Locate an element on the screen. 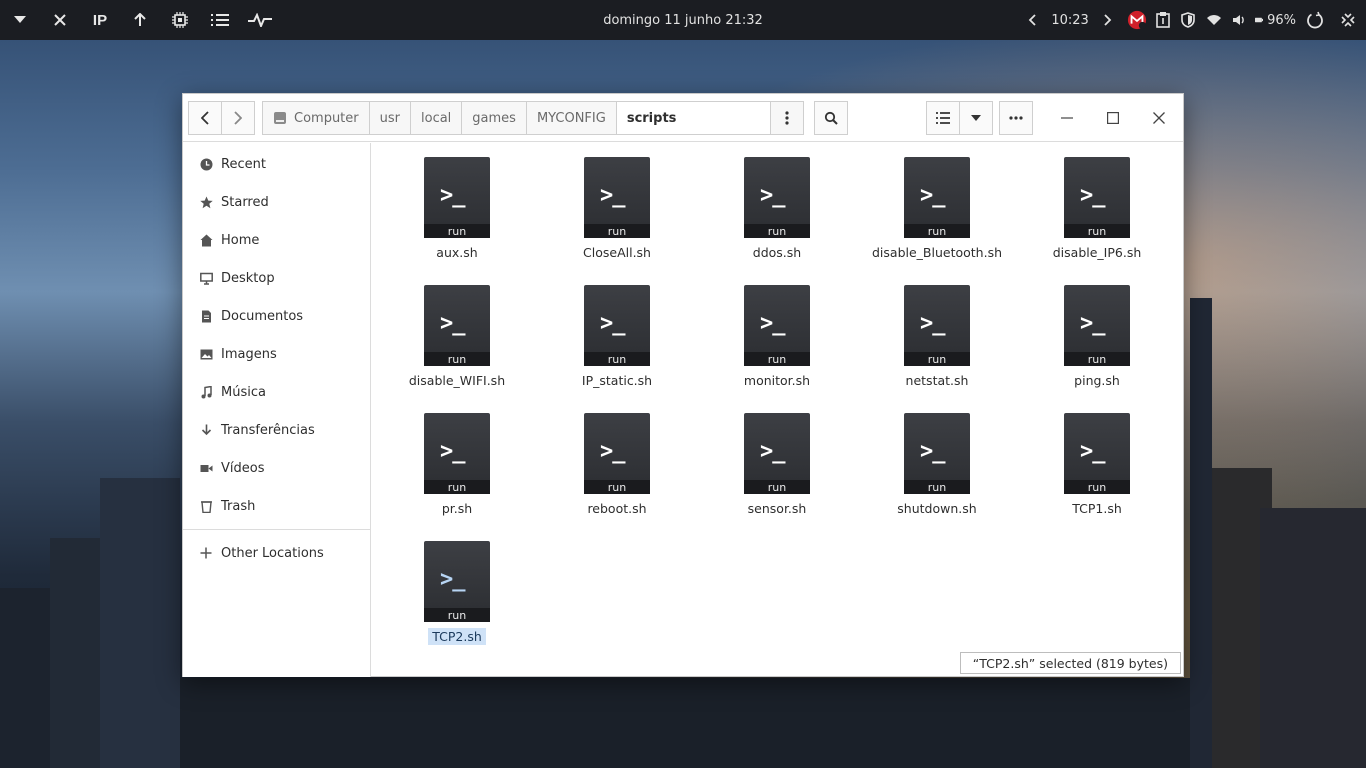 The image size is (1366, 768). file-item: >_ run shutdown.sh is located at coordinates (937, 458).